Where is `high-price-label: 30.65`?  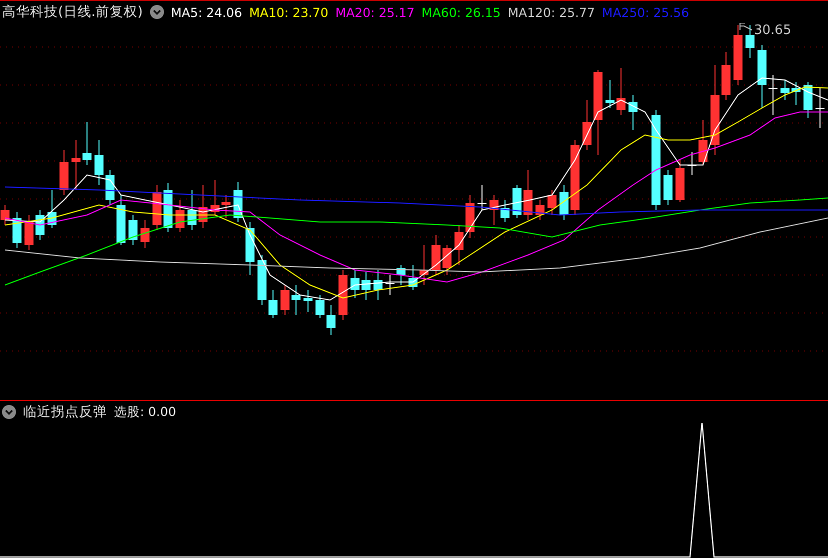 high-price-label: 30.65 is located at coordinates (773, 30).